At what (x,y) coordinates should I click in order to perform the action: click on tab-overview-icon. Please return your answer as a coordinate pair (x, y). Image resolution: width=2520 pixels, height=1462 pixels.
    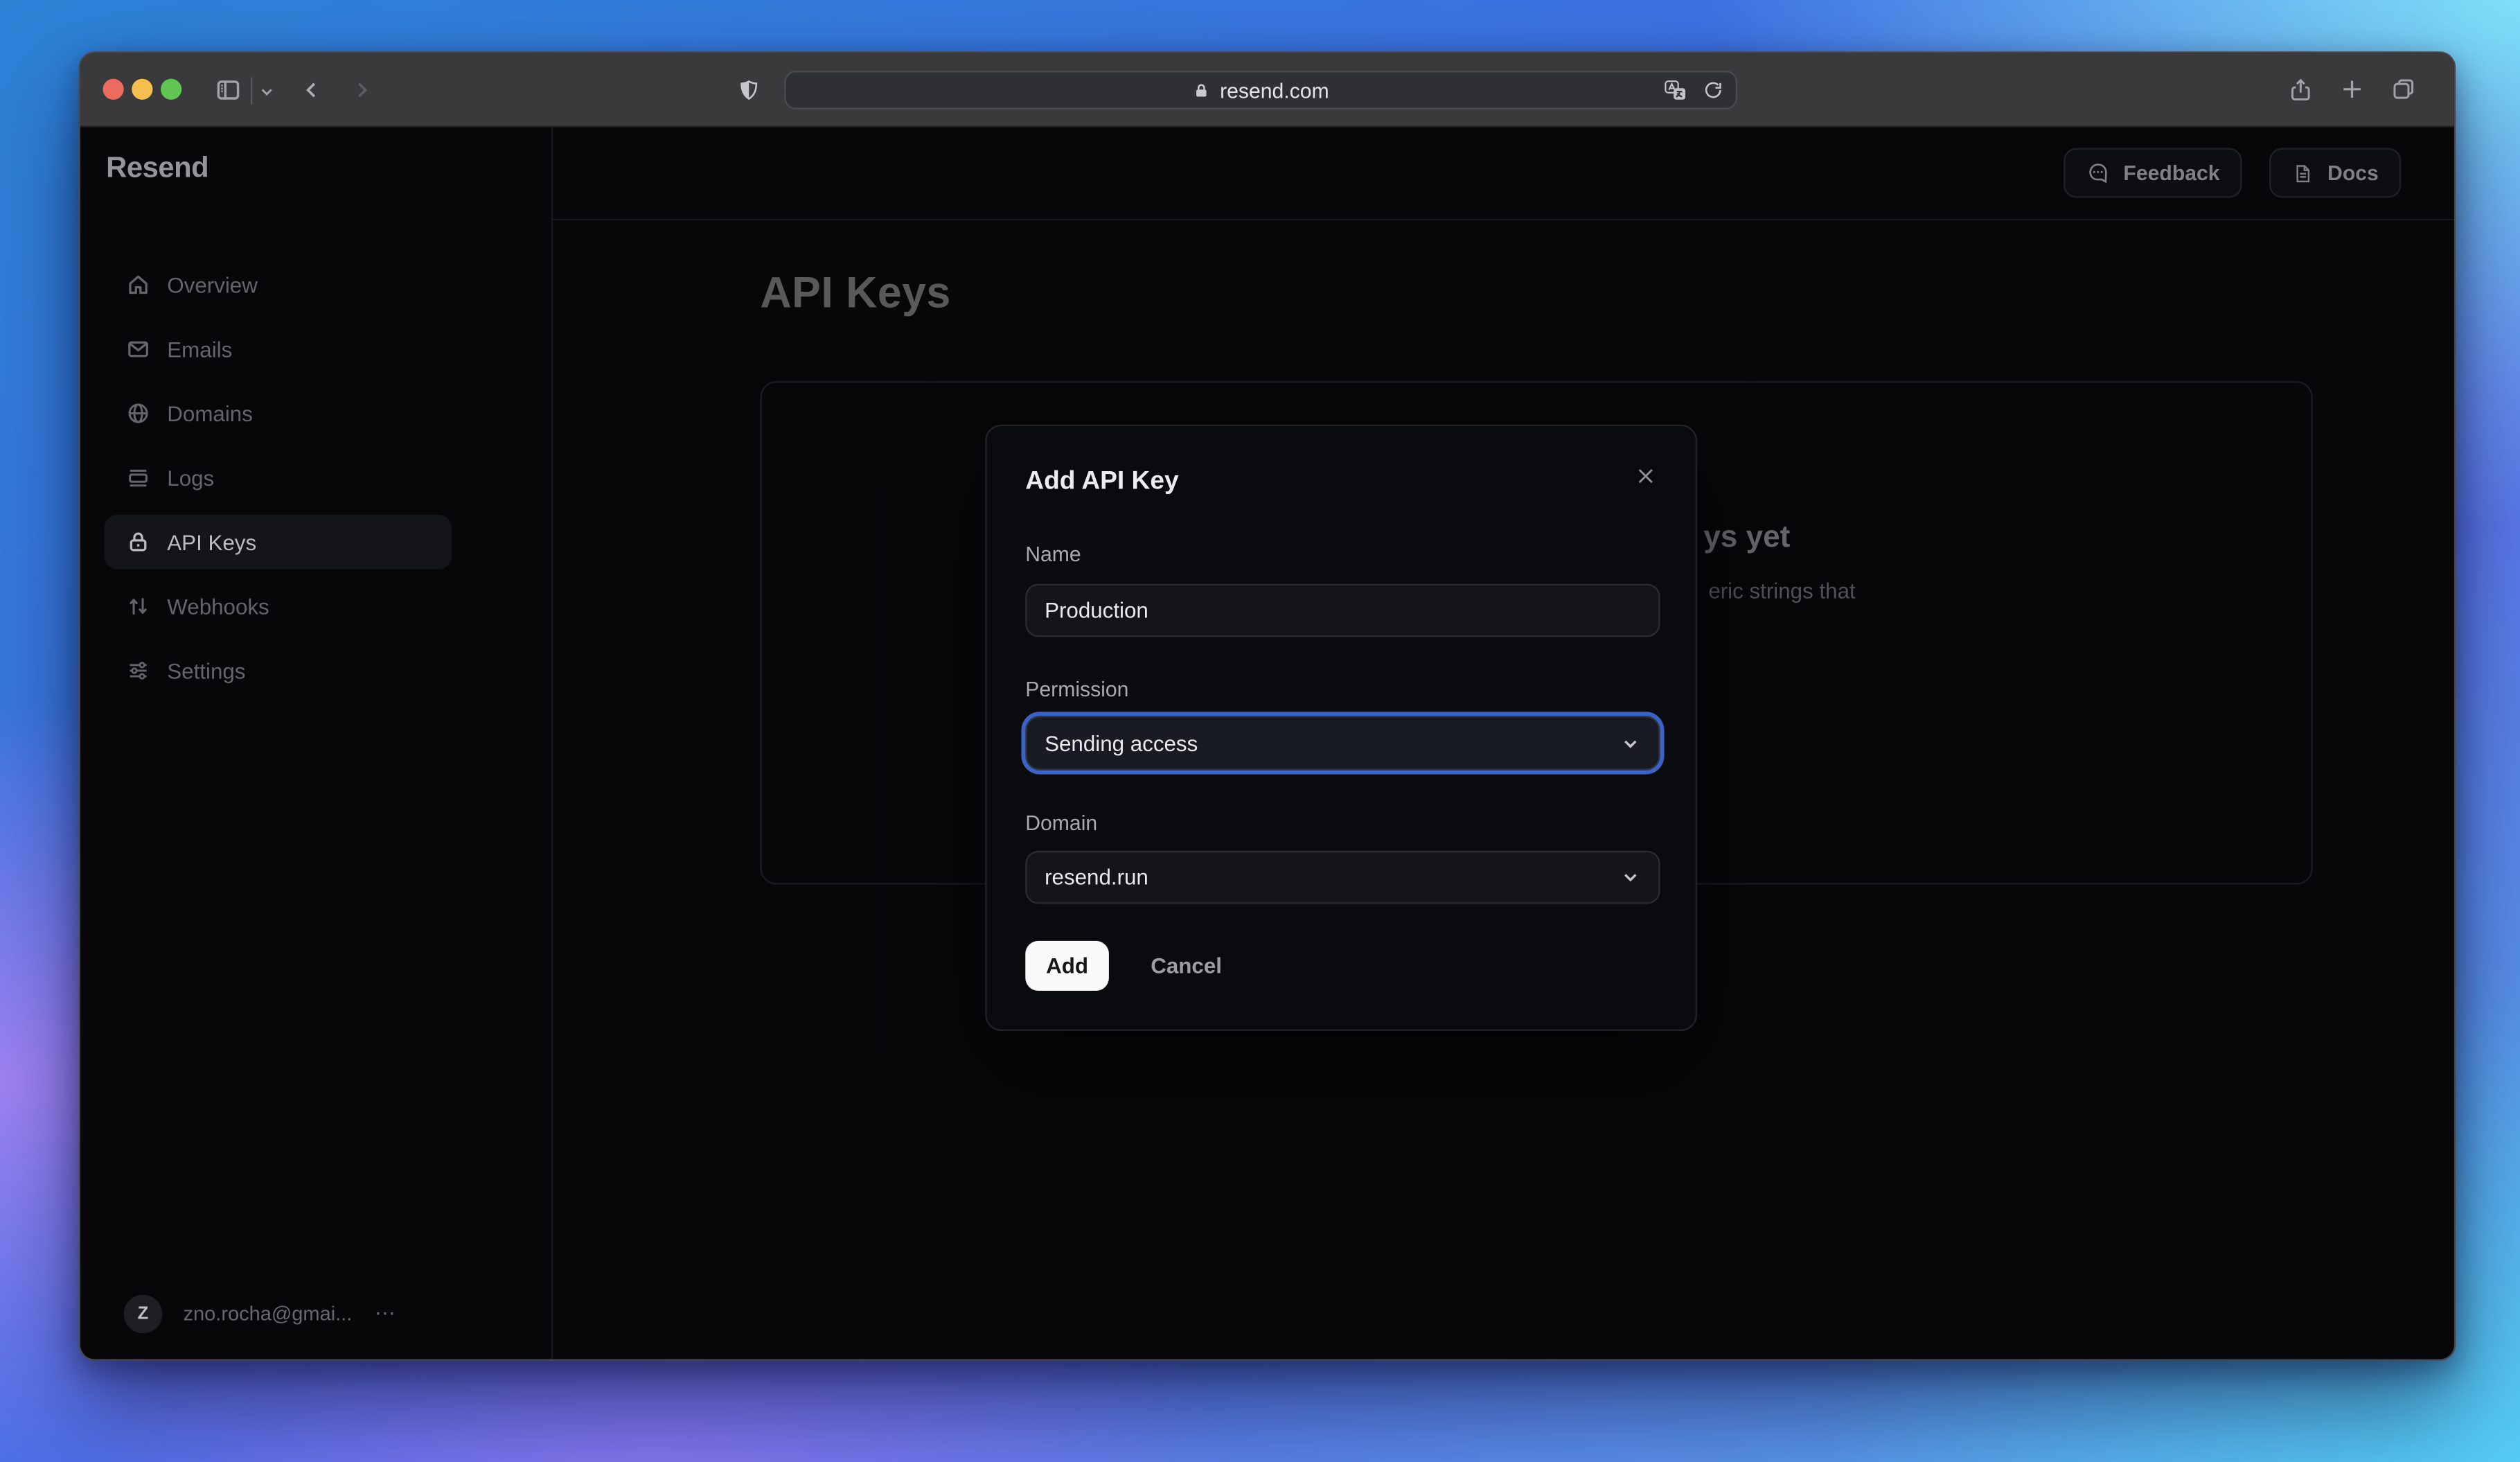
    Looking at the image, I should click on (2403, 89).